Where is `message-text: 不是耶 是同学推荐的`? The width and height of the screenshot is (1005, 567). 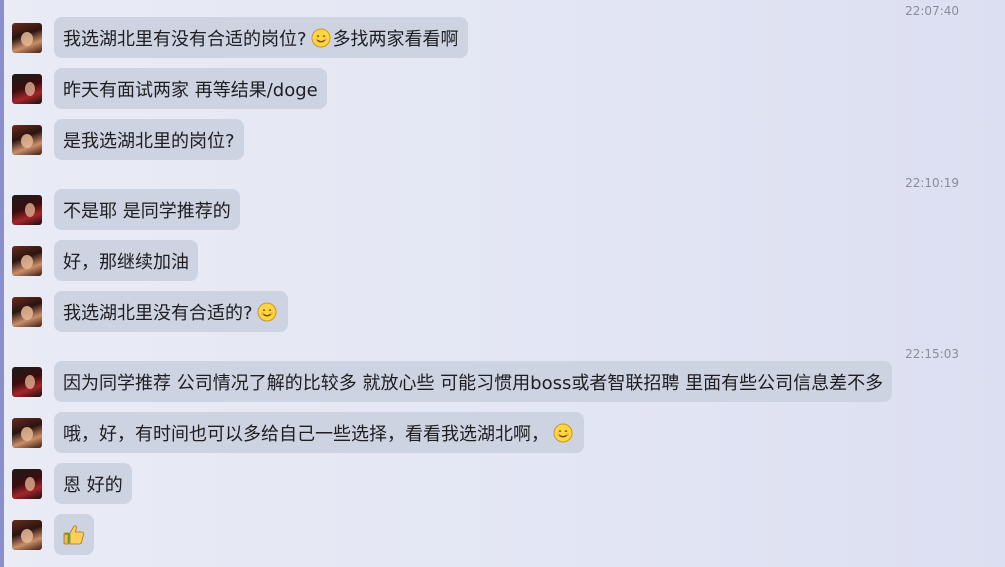 message-text: 不是耶 是同学推荐的 is located at coordinates (147, 211).